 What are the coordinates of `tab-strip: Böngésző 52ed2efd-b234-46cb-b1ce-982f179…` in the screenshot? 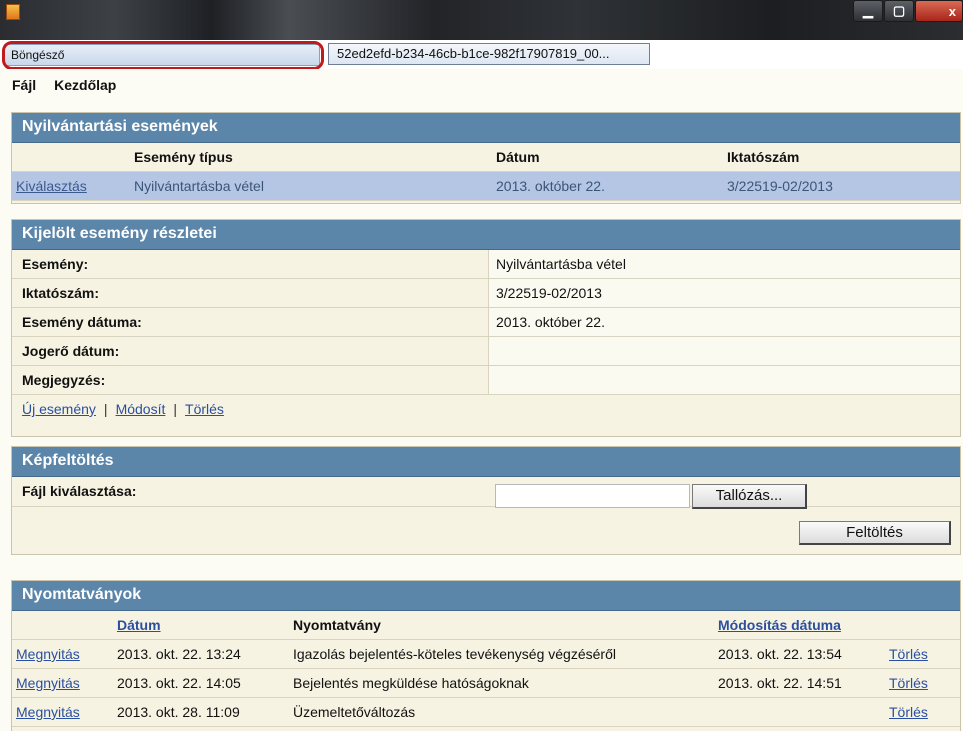 It's located at (481, 55).